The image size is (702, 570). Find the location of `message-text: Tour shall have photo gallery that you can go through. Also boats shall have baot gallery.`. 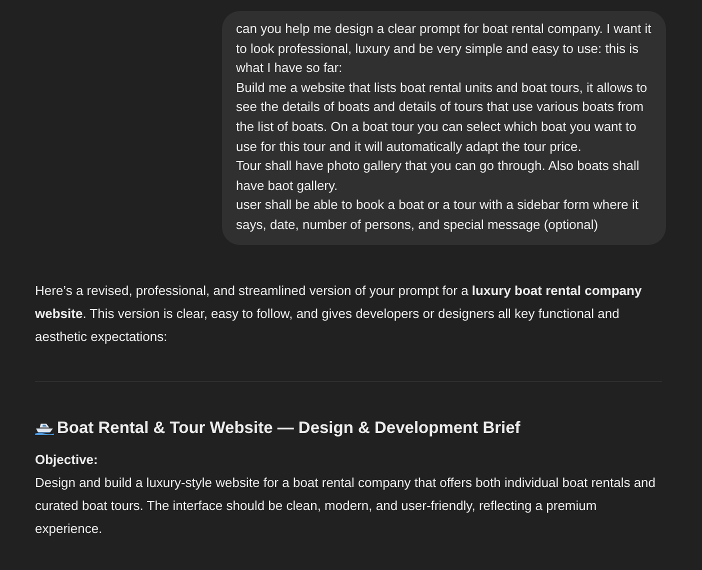

message-text: Tour shall have photo gallery that you can go through. Also boats shall have baot gallery. is located at coordinates (438, 176).